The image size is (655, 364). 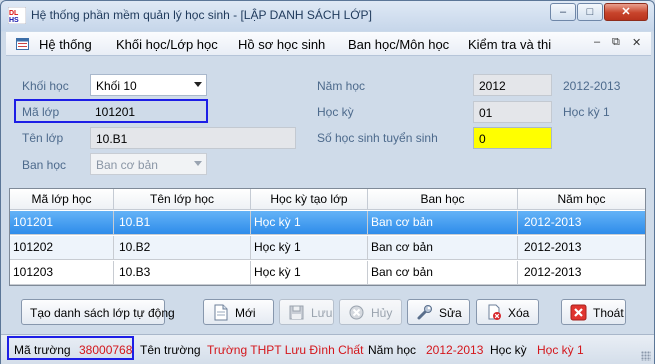 What do you see at coordinates (245, 313) in the screenshot?
I see `new-label: Mới` at bounding box center [245, 313].